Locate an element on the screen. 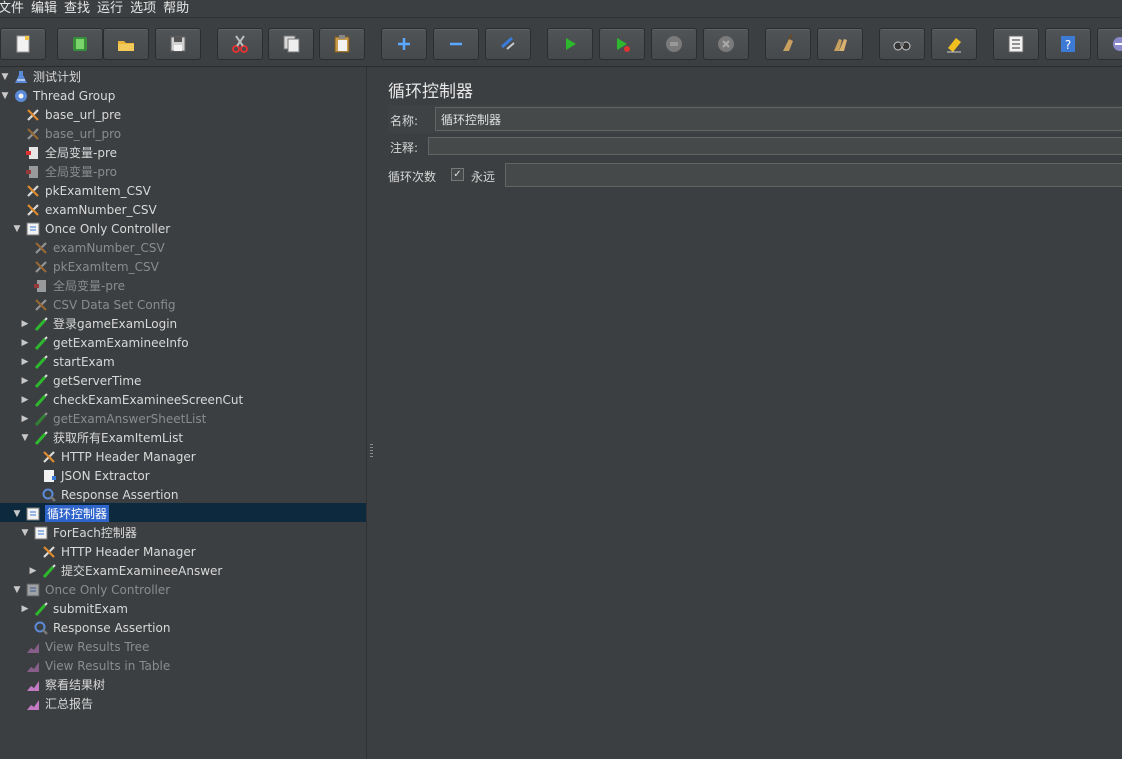 This screenshot has height=759, width=1122. name-input: 循环控制器 is located at coordinates (778, 119).